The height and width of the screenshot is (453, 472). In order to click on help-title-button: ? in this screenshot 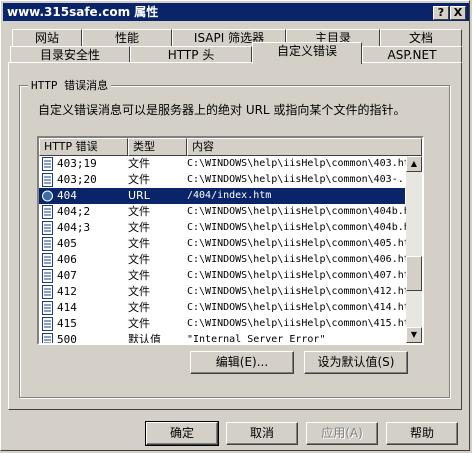, I will do `click(441, 13)`.